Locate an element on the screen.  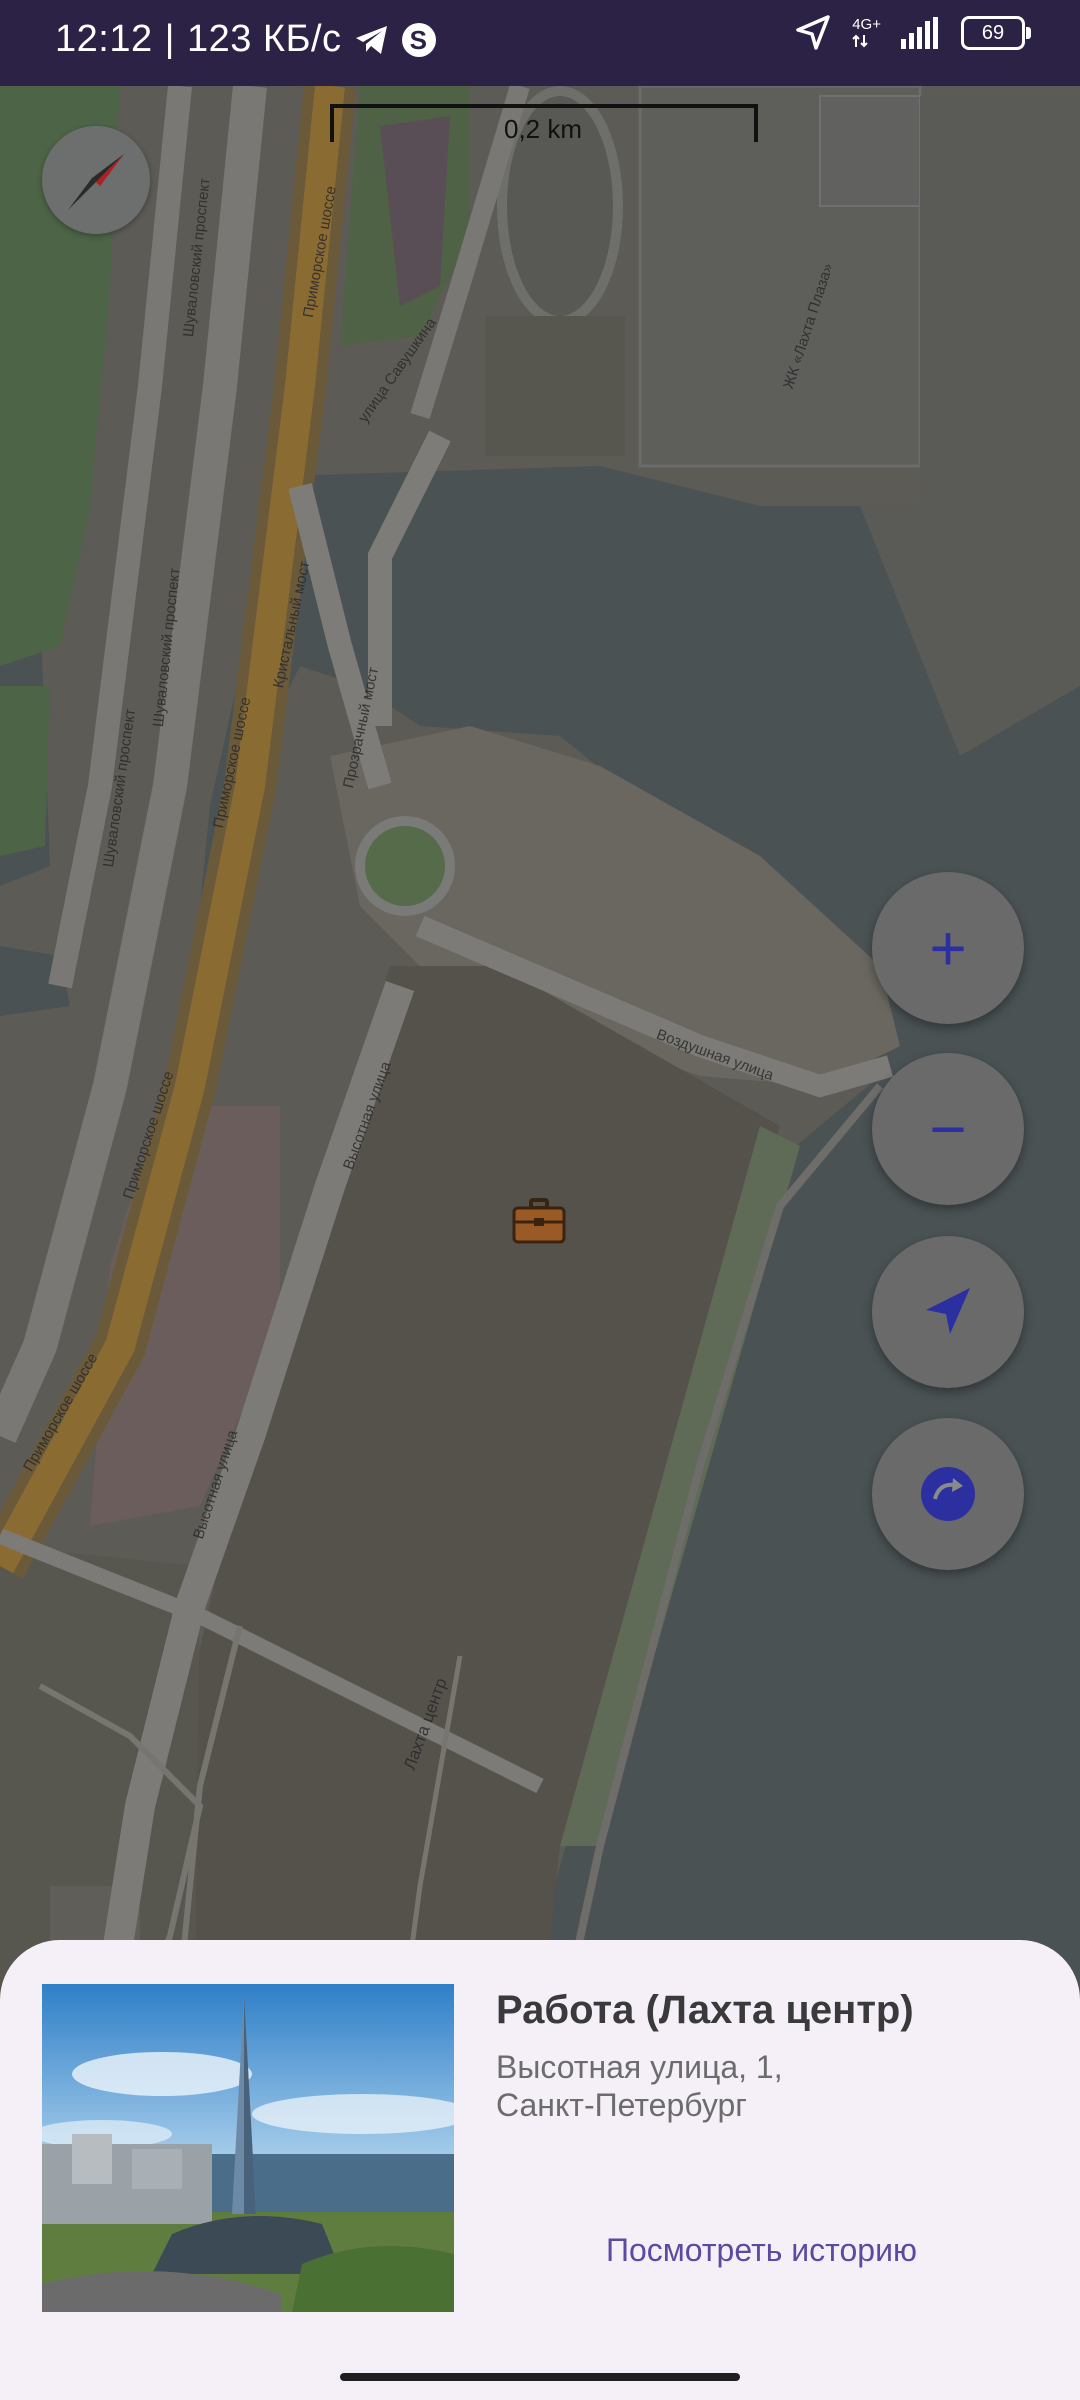
status-bar: 12:12 | 123 КБ/с S 4G+ 69 is located at coordinates (540, 43).